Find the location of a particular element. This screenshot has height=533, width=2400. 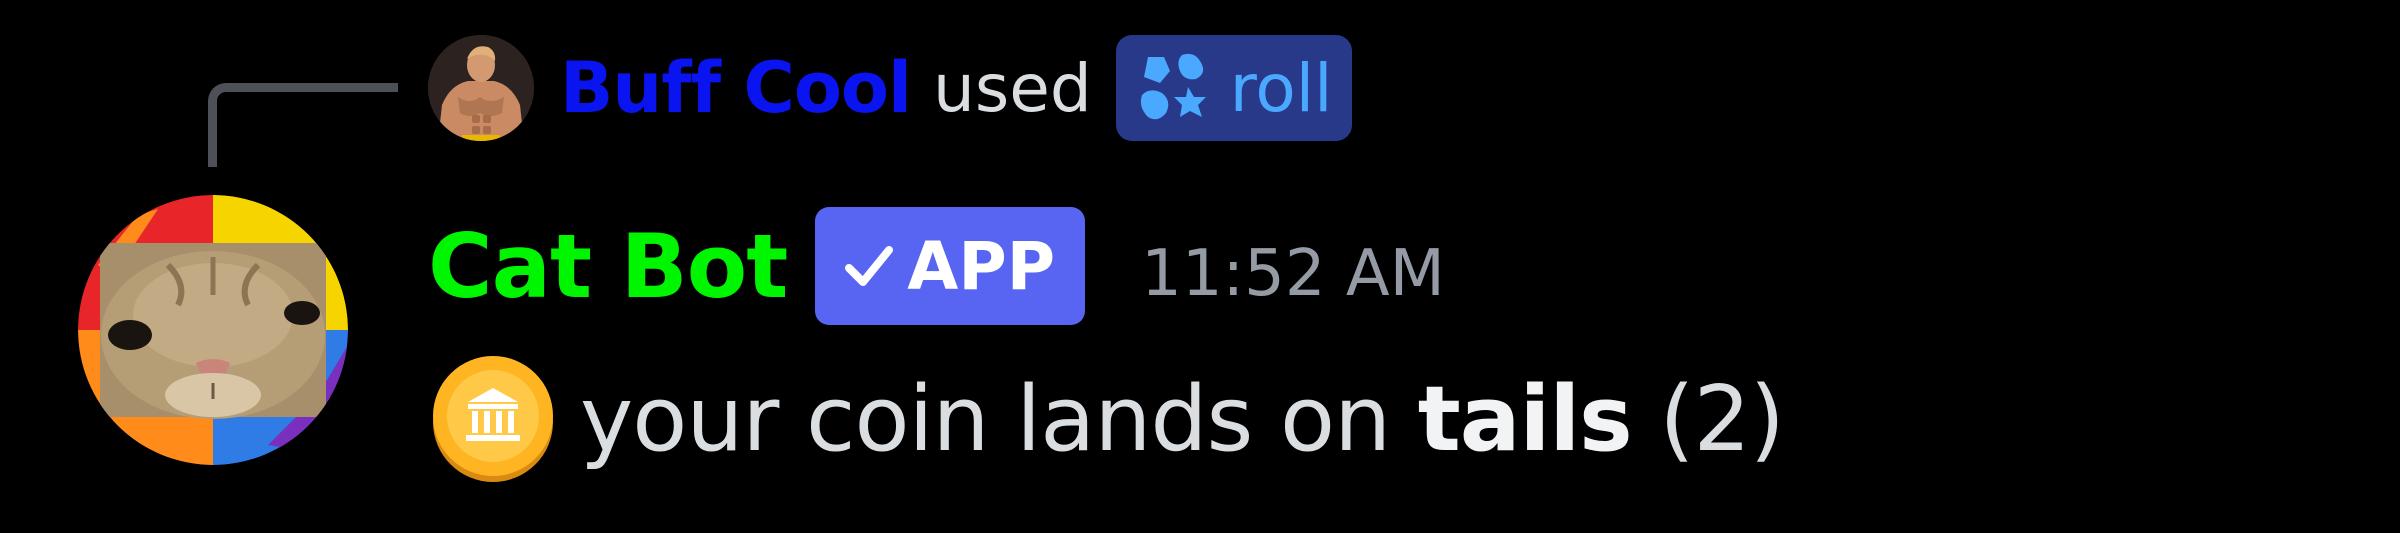

checkmark-icon is located at coordinates (869, 266).